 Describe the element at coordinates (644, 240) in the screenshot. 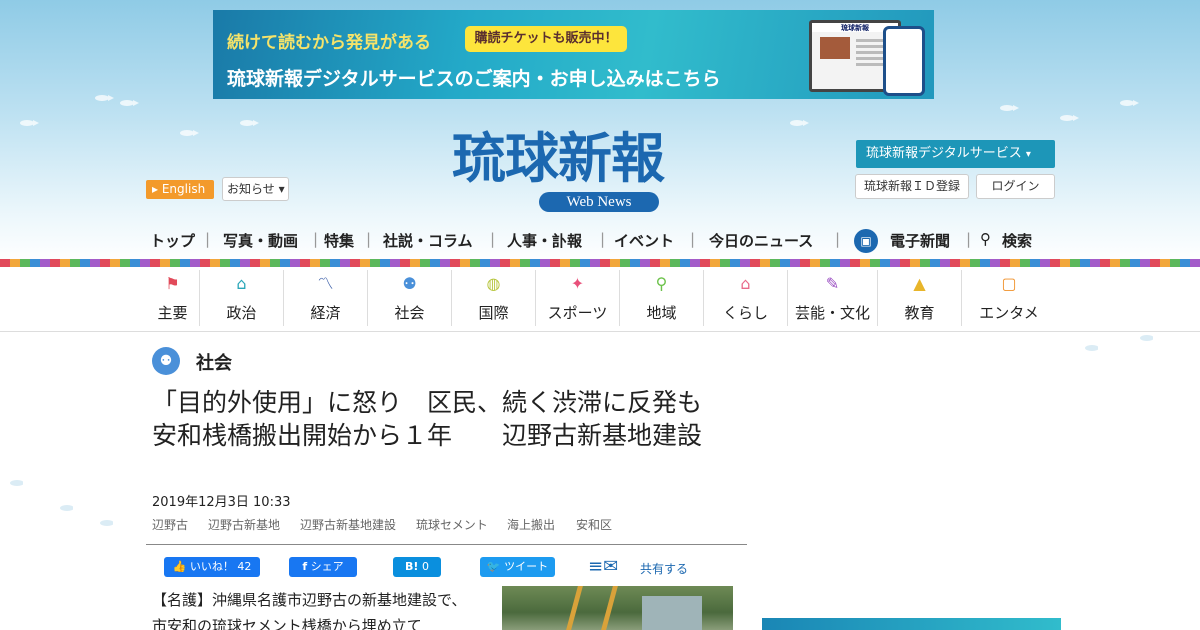

I see `nav-item-events: イベント` at that location.